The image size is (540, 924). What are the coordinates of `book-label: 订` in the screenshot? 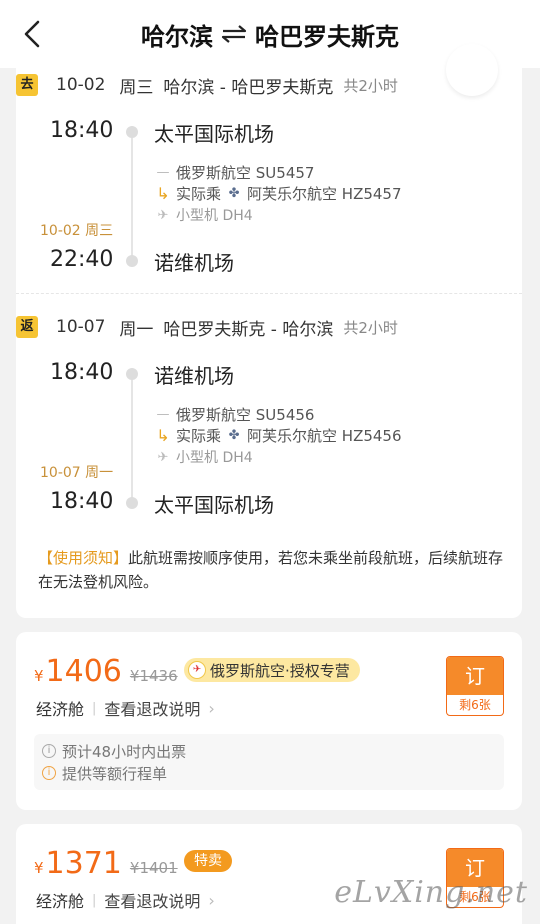 It's located at (475, 676).